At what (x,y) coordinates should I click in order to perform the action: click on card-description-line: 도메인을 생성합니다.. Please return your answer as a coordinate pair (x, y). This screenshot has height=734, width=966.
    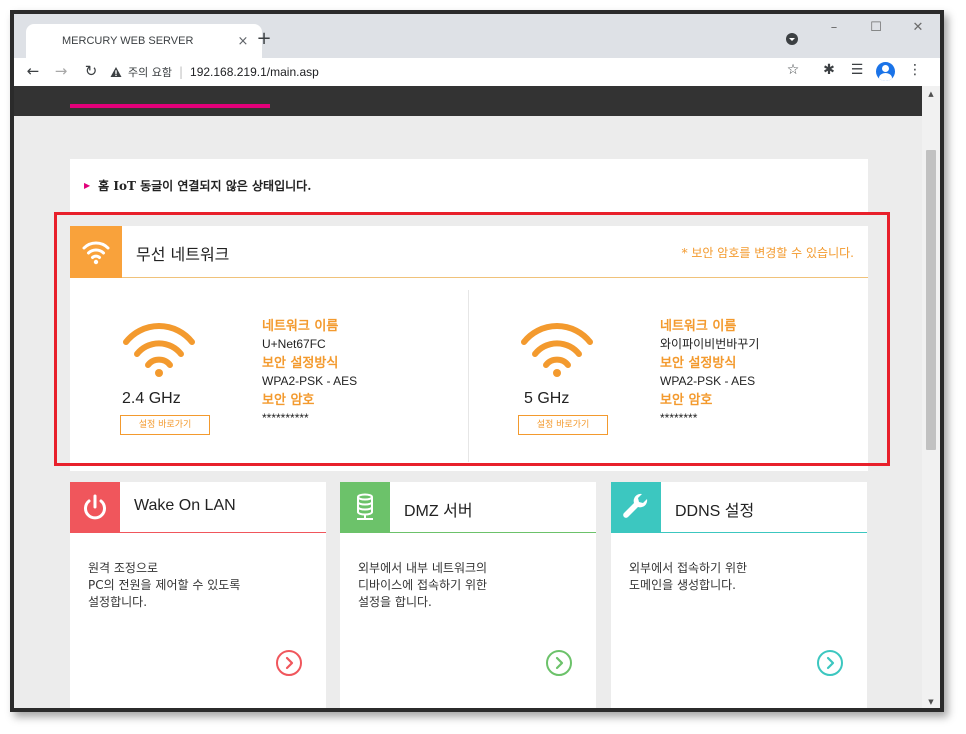
    Looking at the image, I should click on (682, 585).